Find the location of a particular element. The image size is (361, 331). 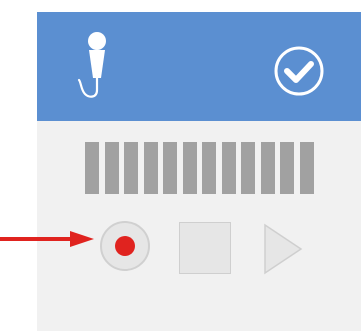

record-icon is located at coordinates (125, 246).